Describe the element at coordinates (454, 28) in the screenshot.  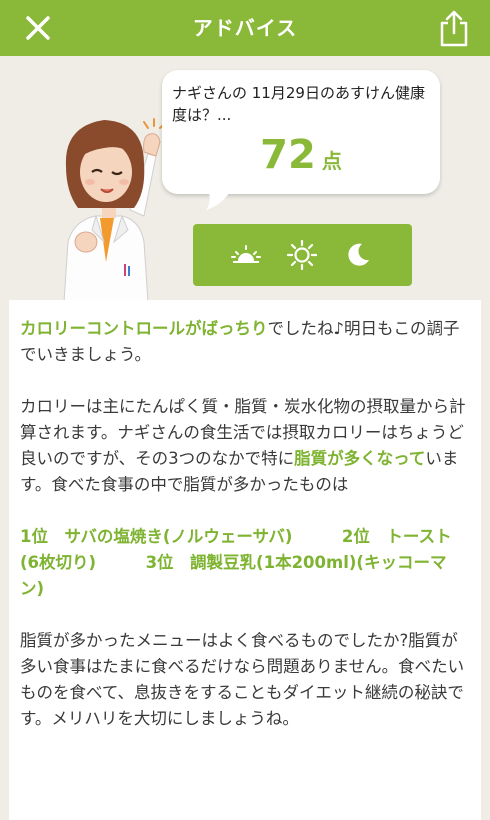
I see `share-icon` at that location.